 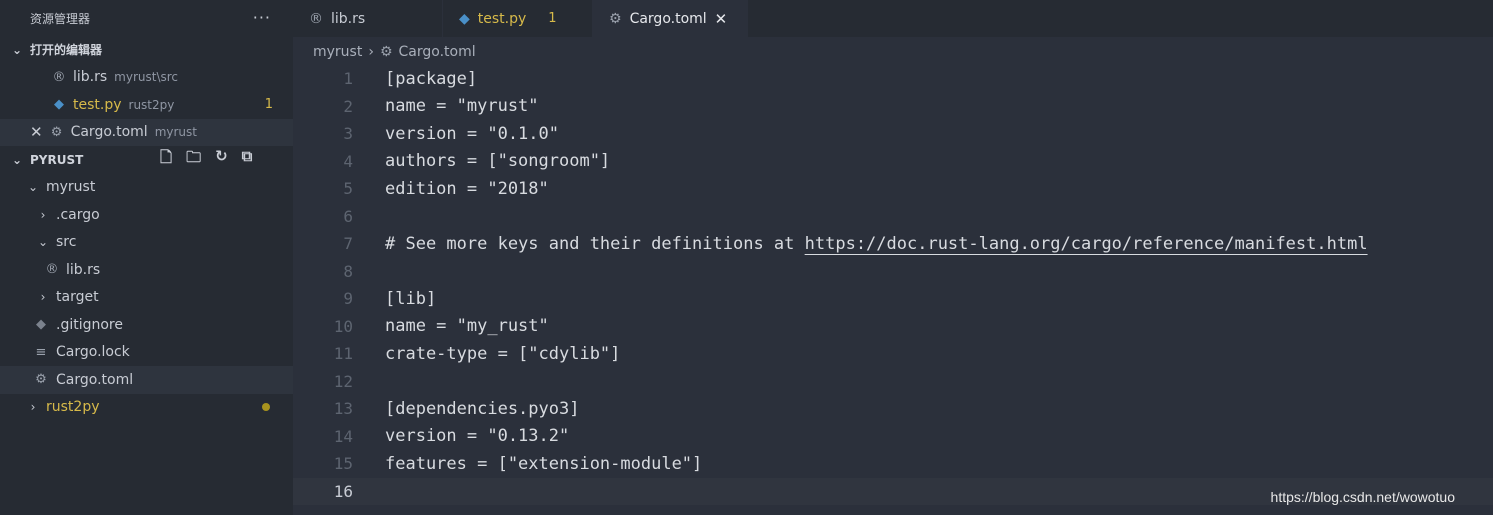 What do you see at coordinates (348, 189) in the screenshot?
I see `line-number: 5` at bounding box center [348, 189].